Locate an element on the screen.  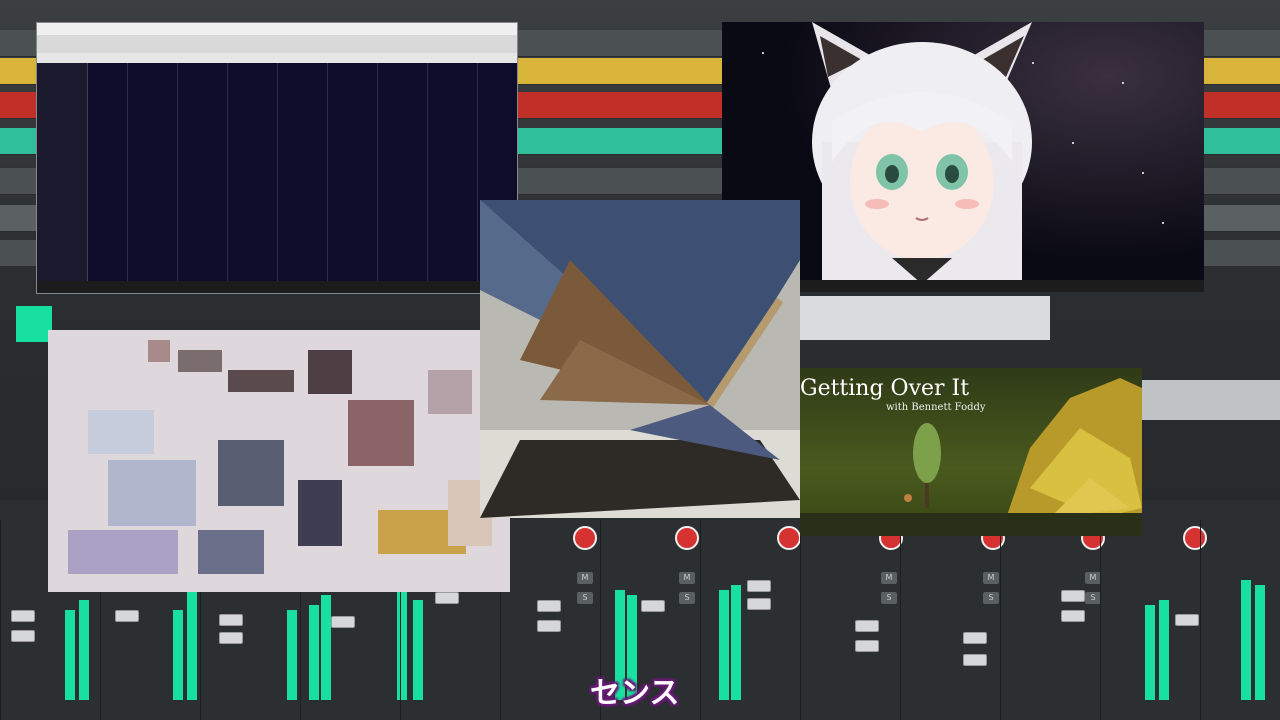
window-titlebar is located at coordinates (277, 29).